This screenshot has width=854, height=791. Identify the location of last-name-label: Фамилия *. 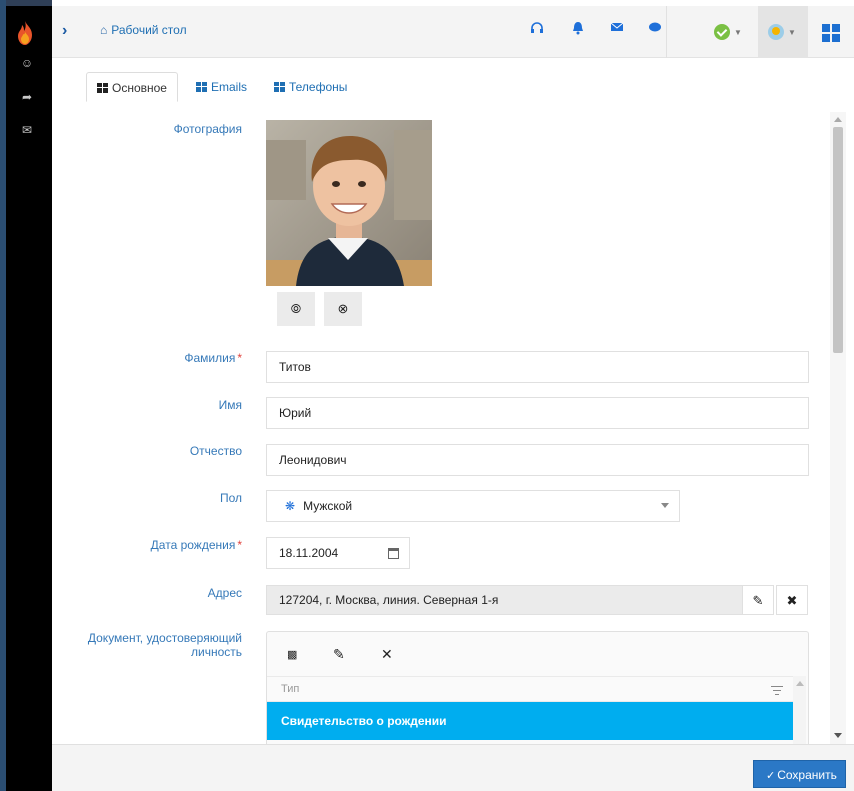
(213, 358).